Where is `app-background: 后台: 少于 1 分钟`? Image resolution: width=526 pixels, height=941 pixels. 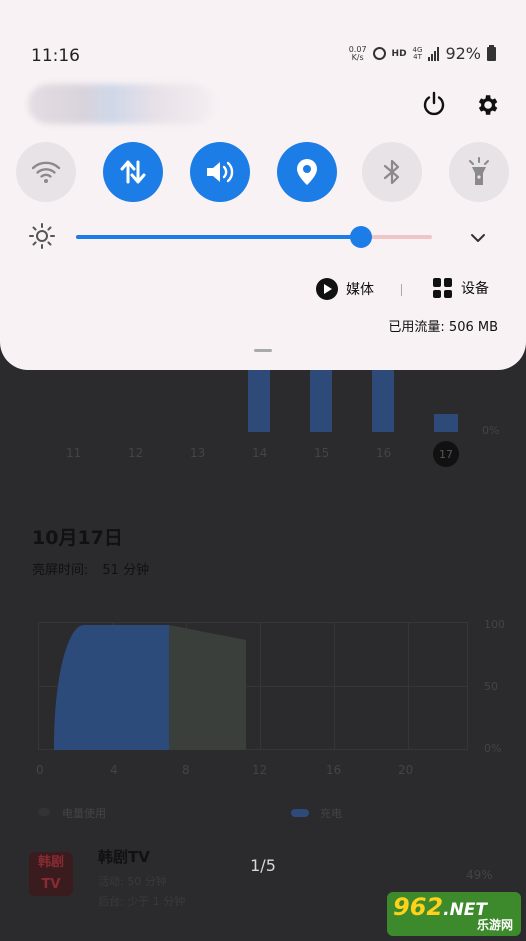 app-background: 后台: 少于 1 分钟 is located at coordinates (142, 901).